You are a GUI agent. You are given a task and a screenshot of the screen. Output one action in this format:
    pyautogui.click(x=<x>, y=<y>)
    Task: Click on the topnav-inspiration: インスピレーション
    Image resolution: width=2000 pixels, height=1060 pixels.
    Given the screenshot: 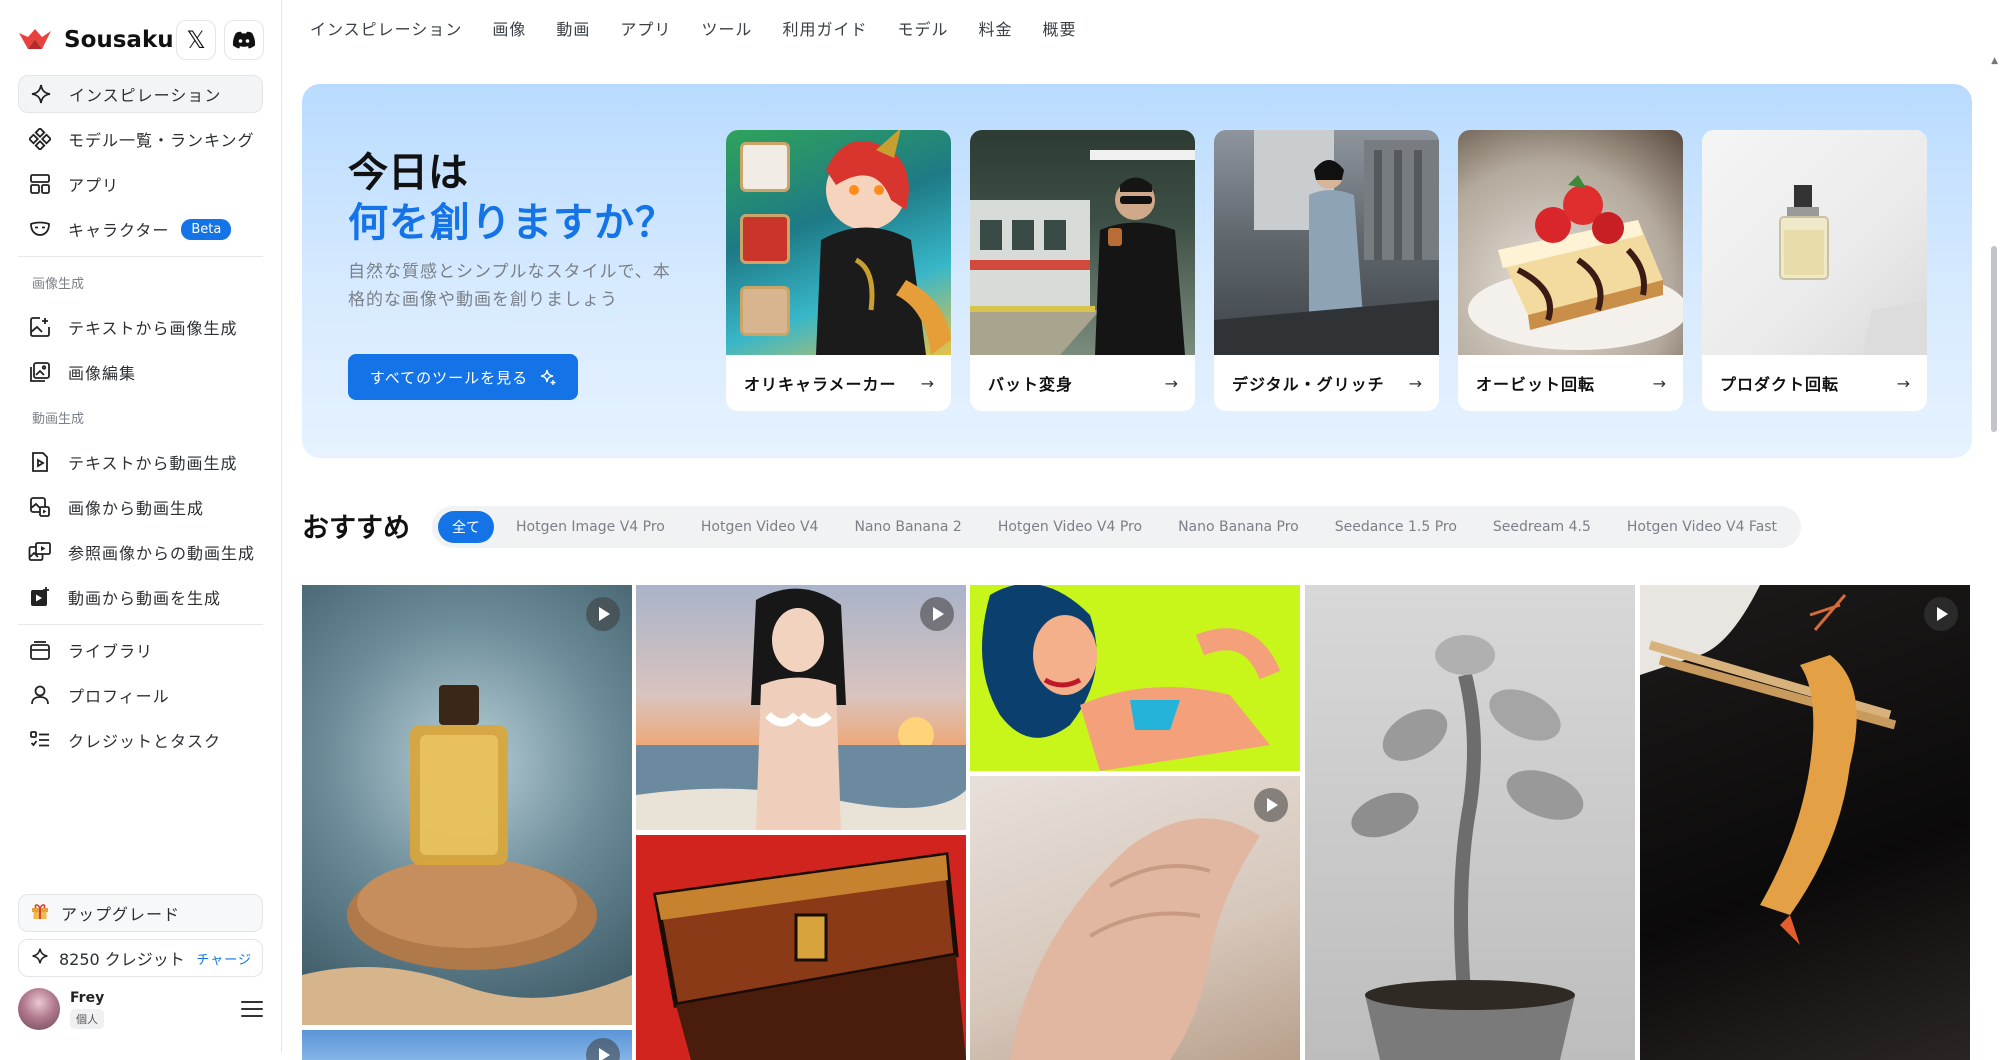 What is the action you would take?
    pyautogui.click(x=386, y=28)
    